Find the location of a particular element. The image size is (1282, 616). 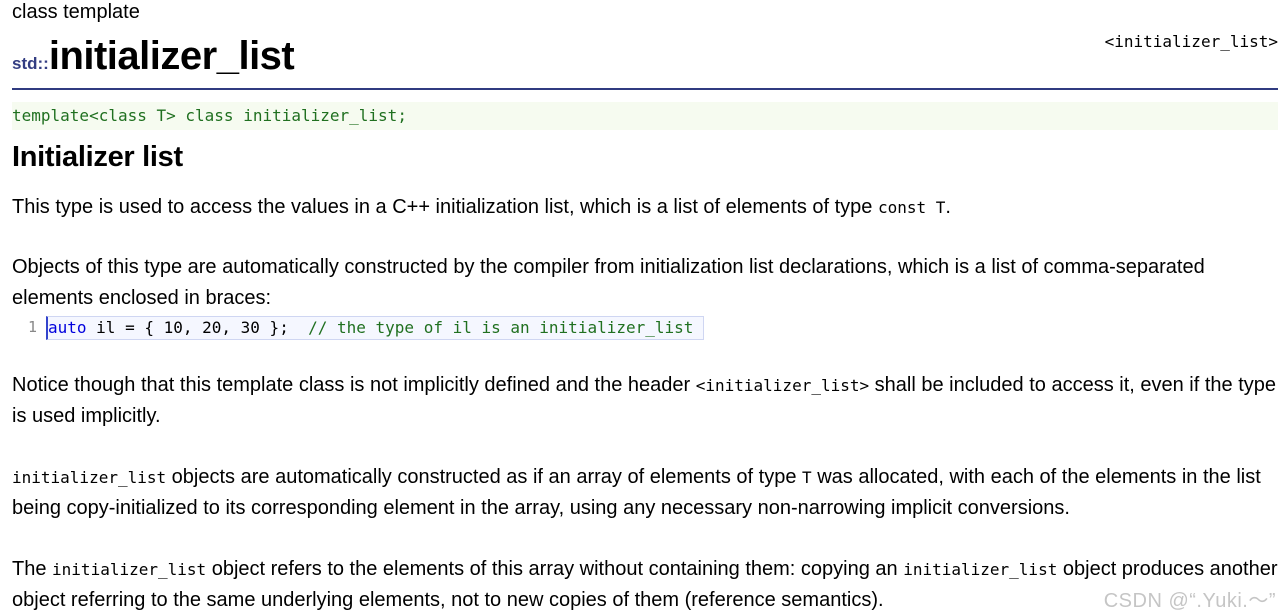

header-file-link: <initializer_list> is located at coordinates (1191, 41).